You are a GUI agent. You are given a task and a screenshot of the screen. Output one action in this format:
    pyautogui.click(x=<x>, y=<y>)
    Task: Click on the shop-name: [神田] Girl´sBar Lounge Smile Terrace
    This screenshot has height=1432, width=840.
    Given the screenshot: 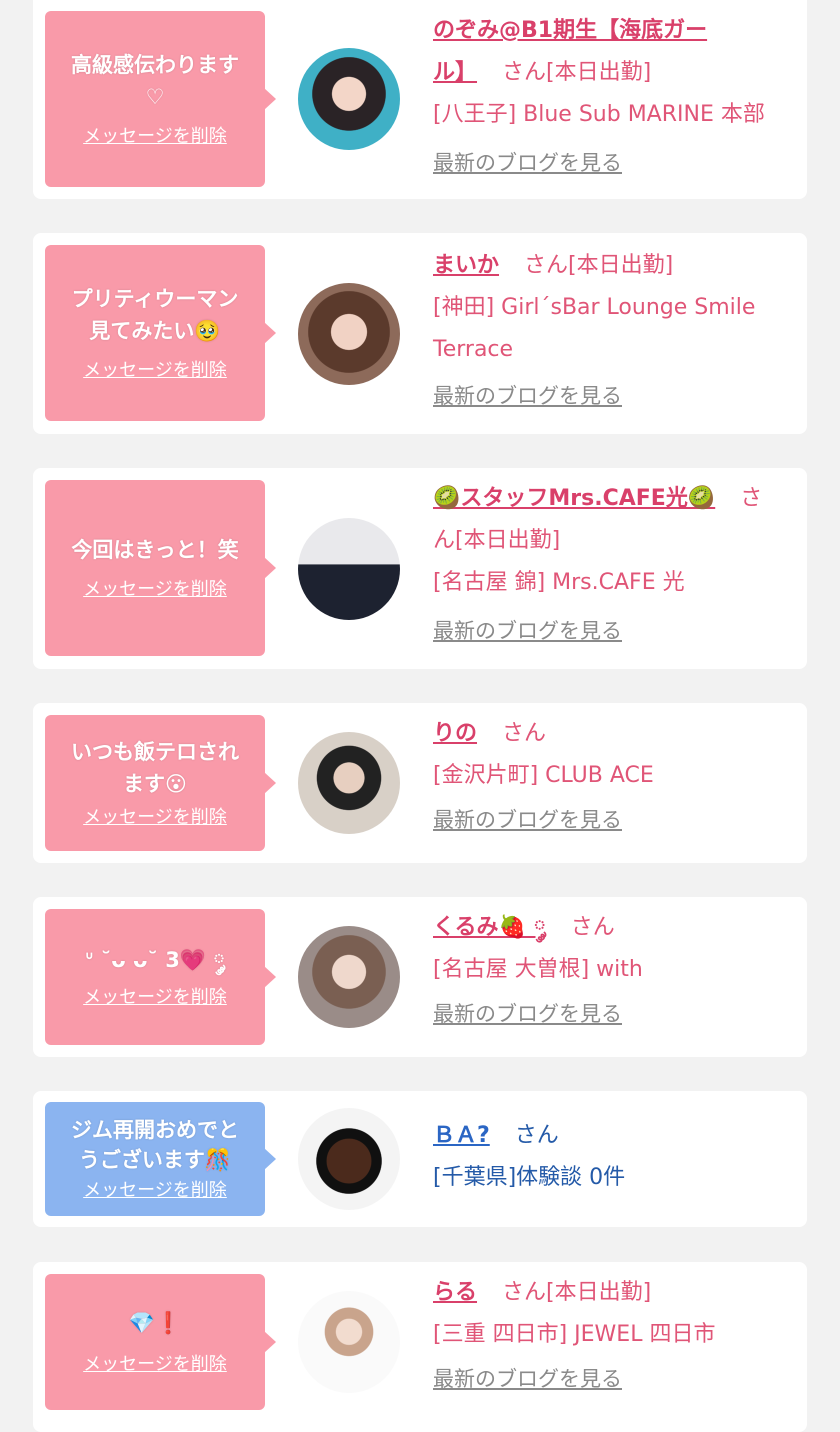 What is the action you would take?
    pyautogui.click(x=594, y=328)
    